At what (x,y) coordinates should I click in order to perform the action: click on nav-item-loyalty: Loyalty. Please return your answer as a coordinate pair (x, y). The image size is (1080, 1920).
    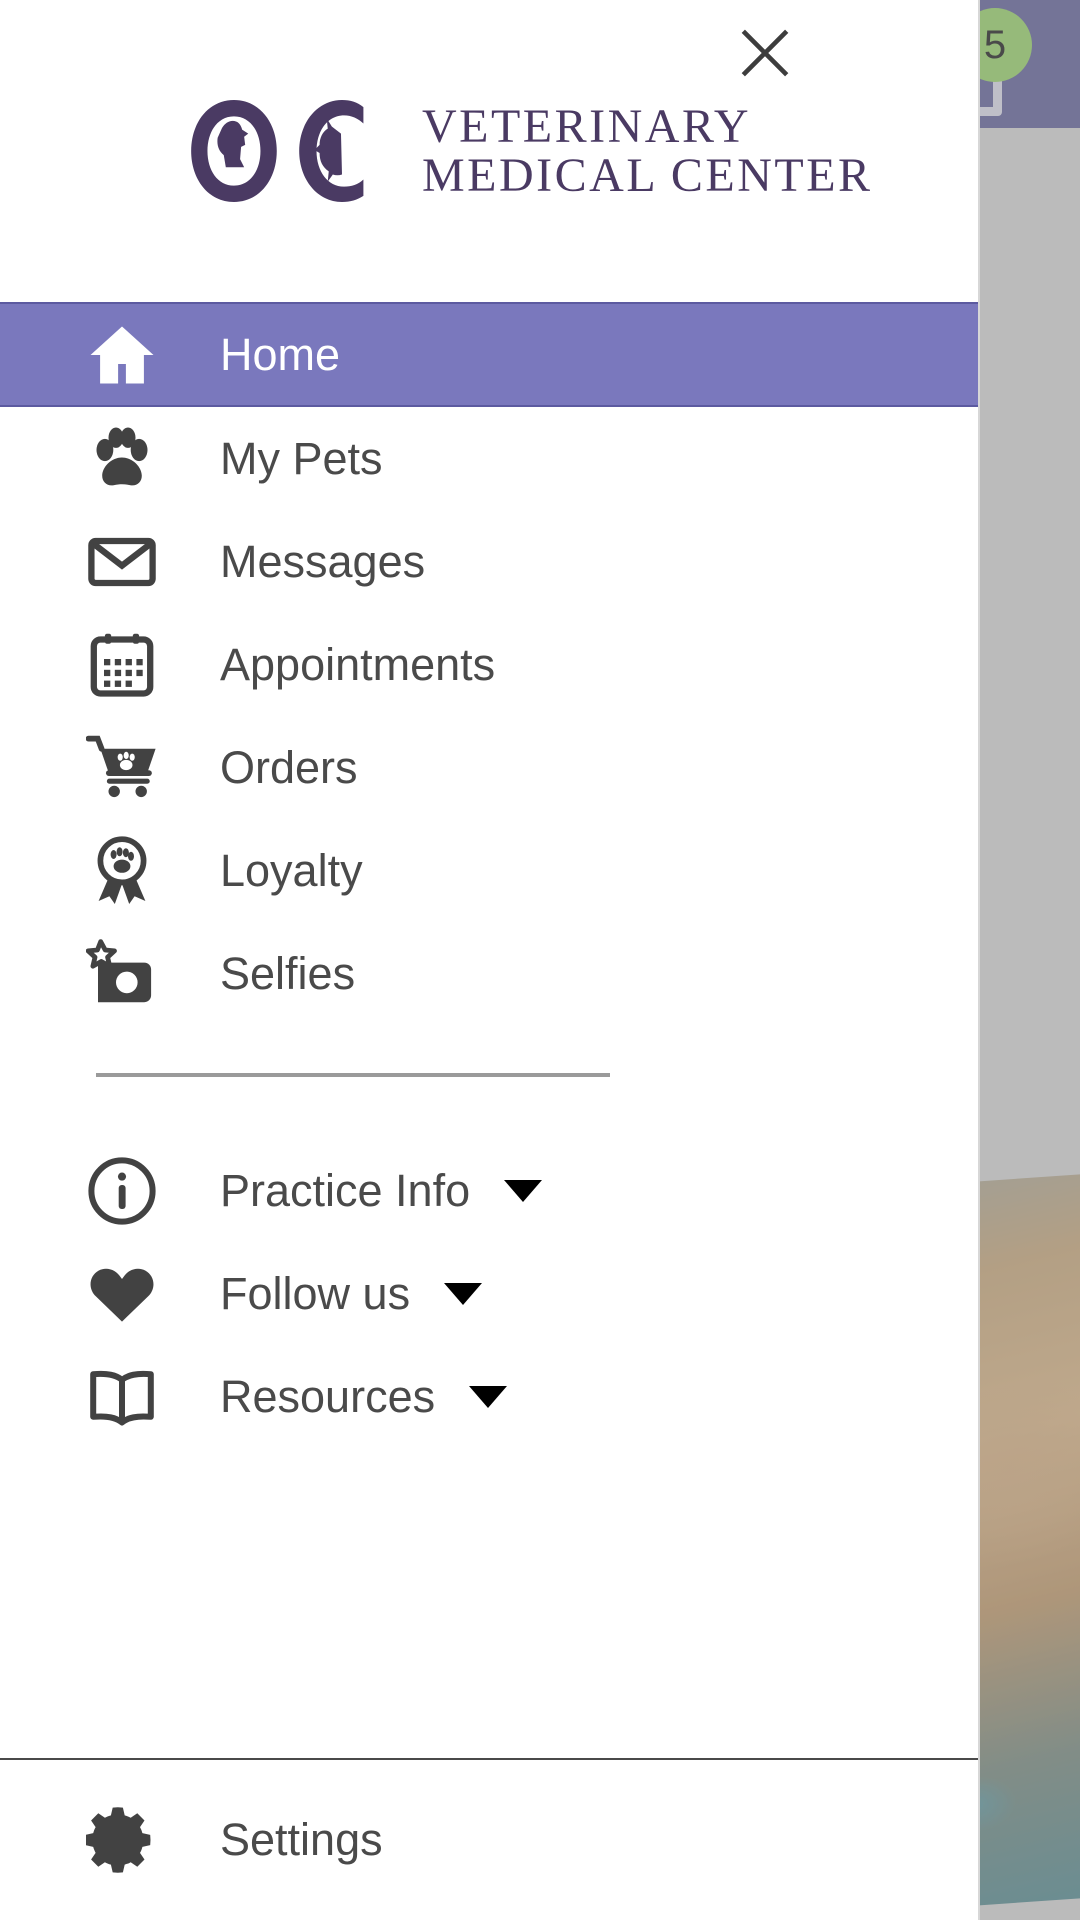
    Looking at the image, I should click on (490, 870).